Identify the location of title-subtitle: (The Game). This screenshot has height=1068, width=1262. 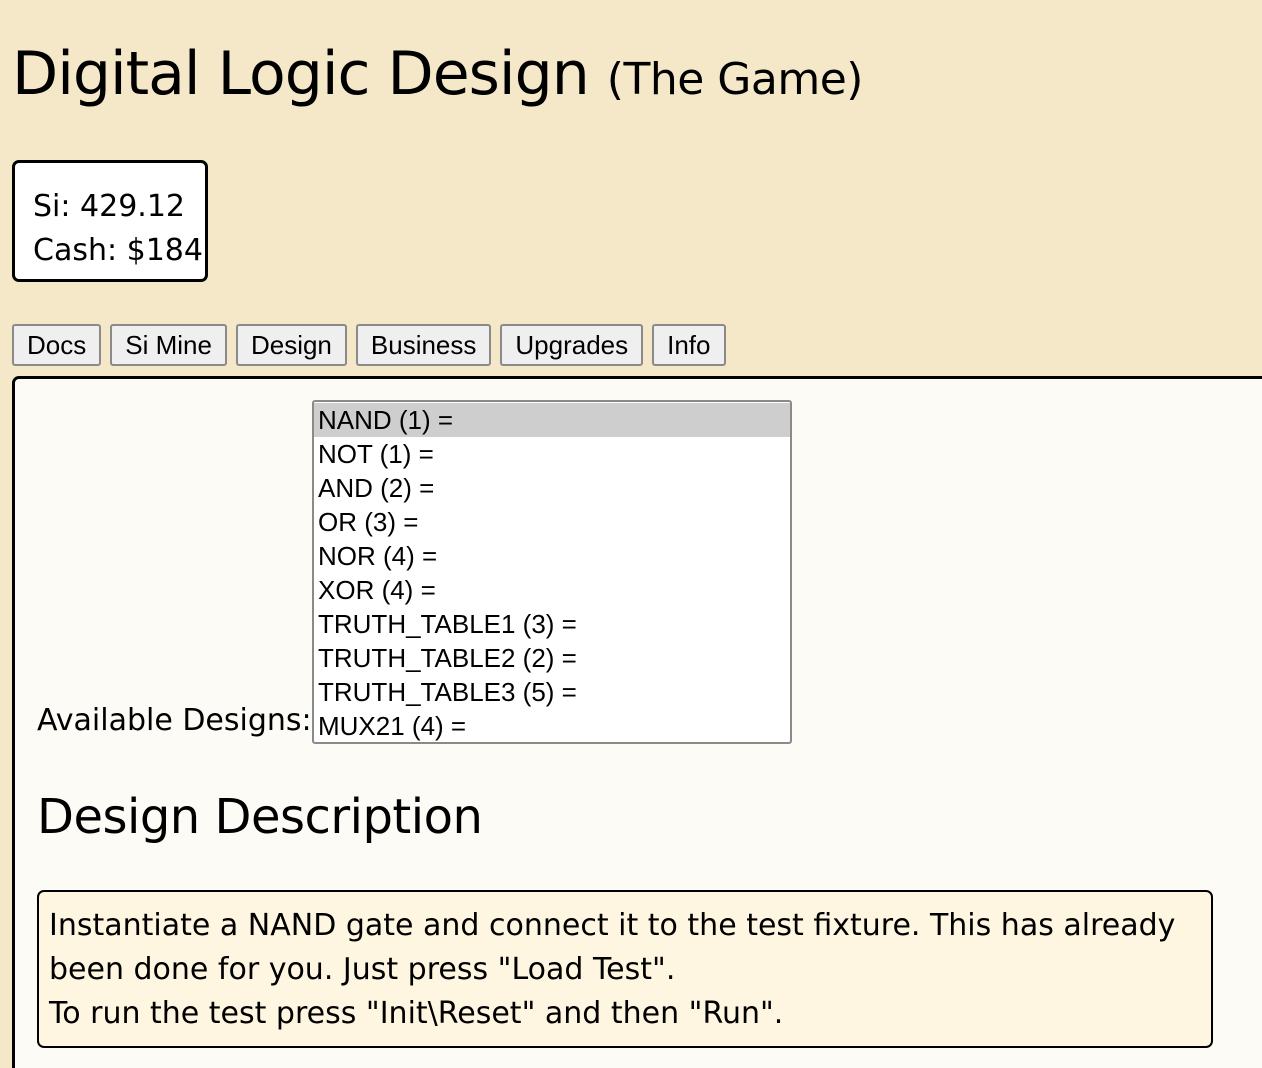
(735, 79).